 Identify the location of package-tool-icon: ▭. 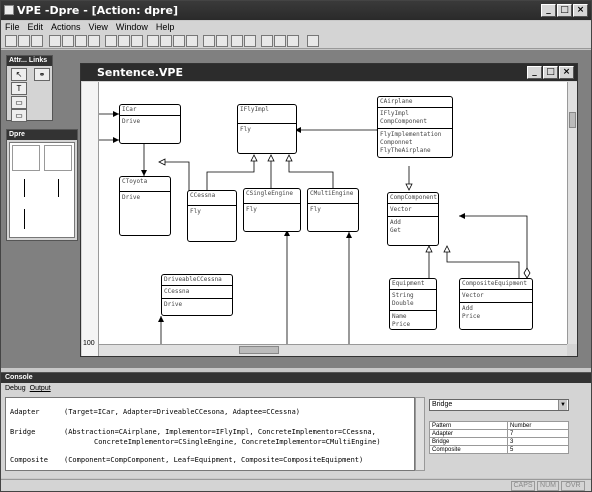
(19, 115).